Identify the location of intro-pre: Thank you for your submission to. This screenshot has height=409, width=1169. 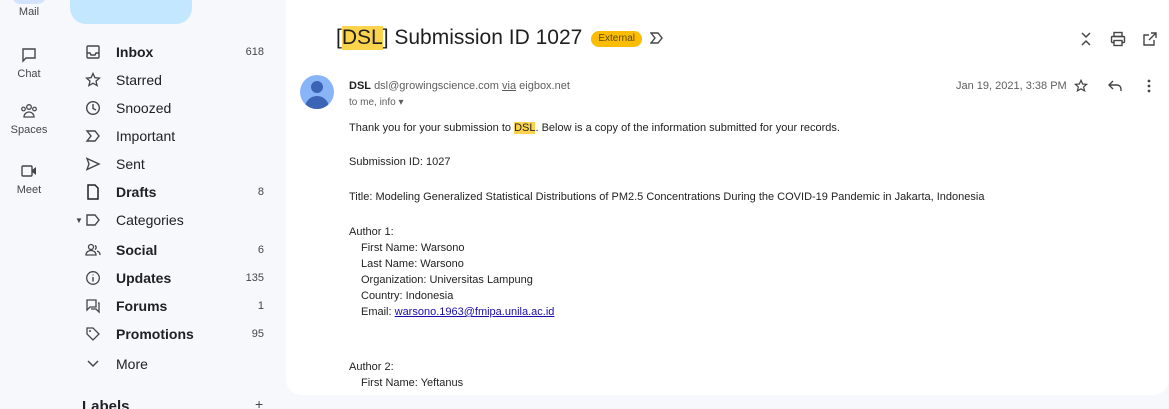
(432, 128).